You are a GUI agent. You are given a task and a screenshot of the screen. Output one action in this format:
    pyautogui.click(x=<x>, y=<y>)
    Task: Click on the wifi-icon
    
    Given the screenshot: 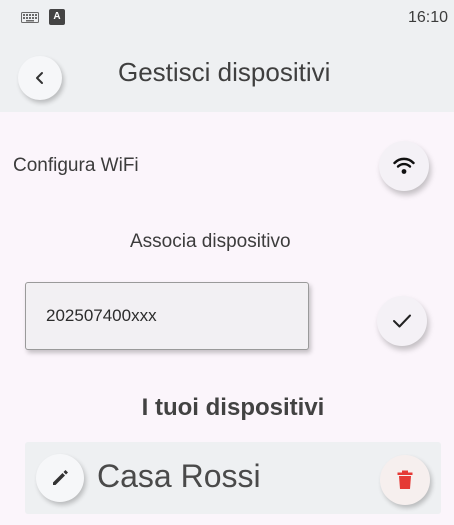 What is the action you would take?
    pyautogui.click(x=404, y=165)
    